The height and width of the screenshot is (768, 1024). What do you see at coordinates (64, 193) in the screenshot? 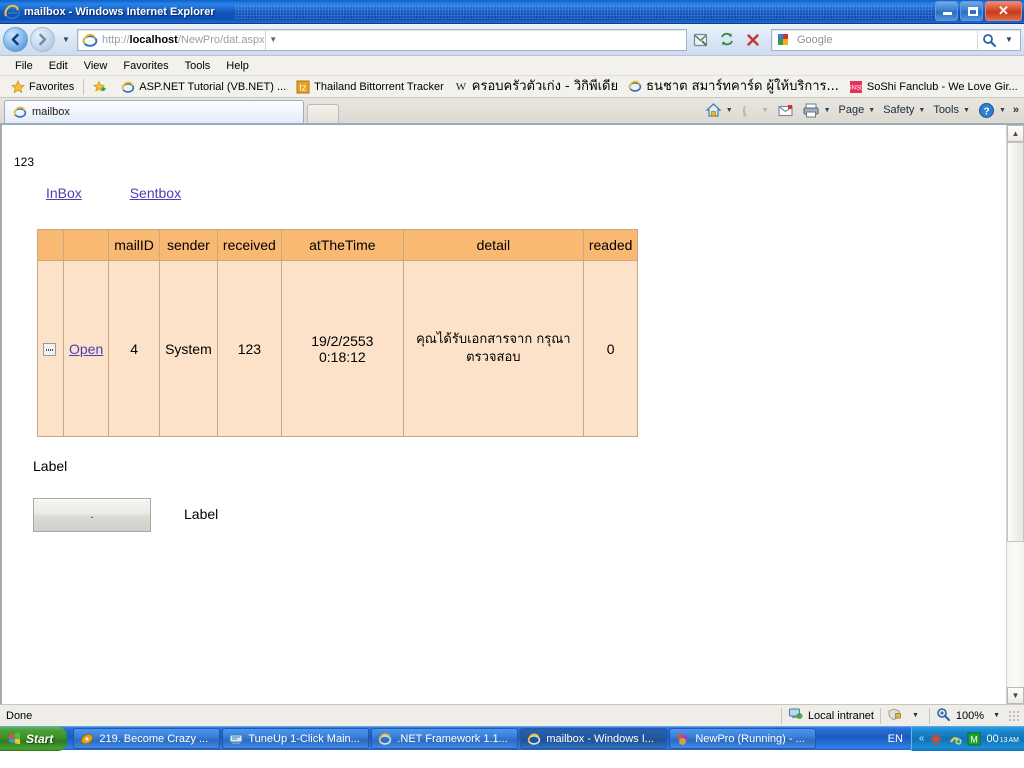
I see `inbox-link: InBox` at bounding box center [64, 193].